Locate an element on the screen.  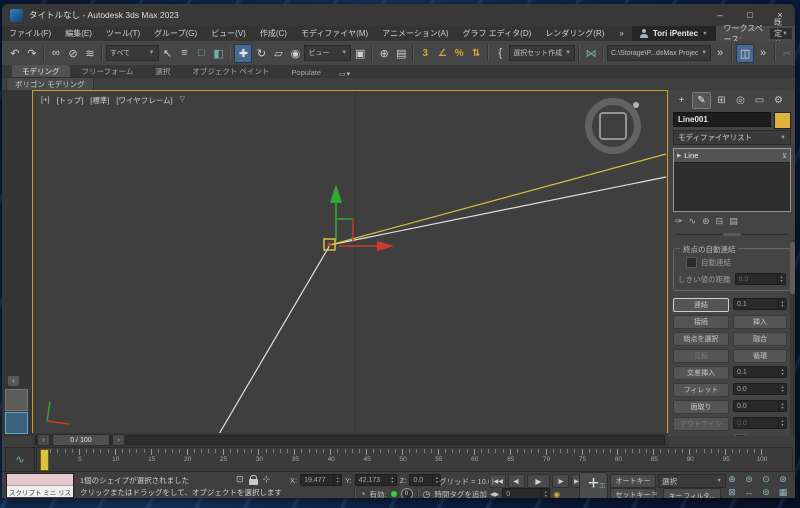
default-in-out-tangent-icon: ◉ is located at coordinates (556, 494).